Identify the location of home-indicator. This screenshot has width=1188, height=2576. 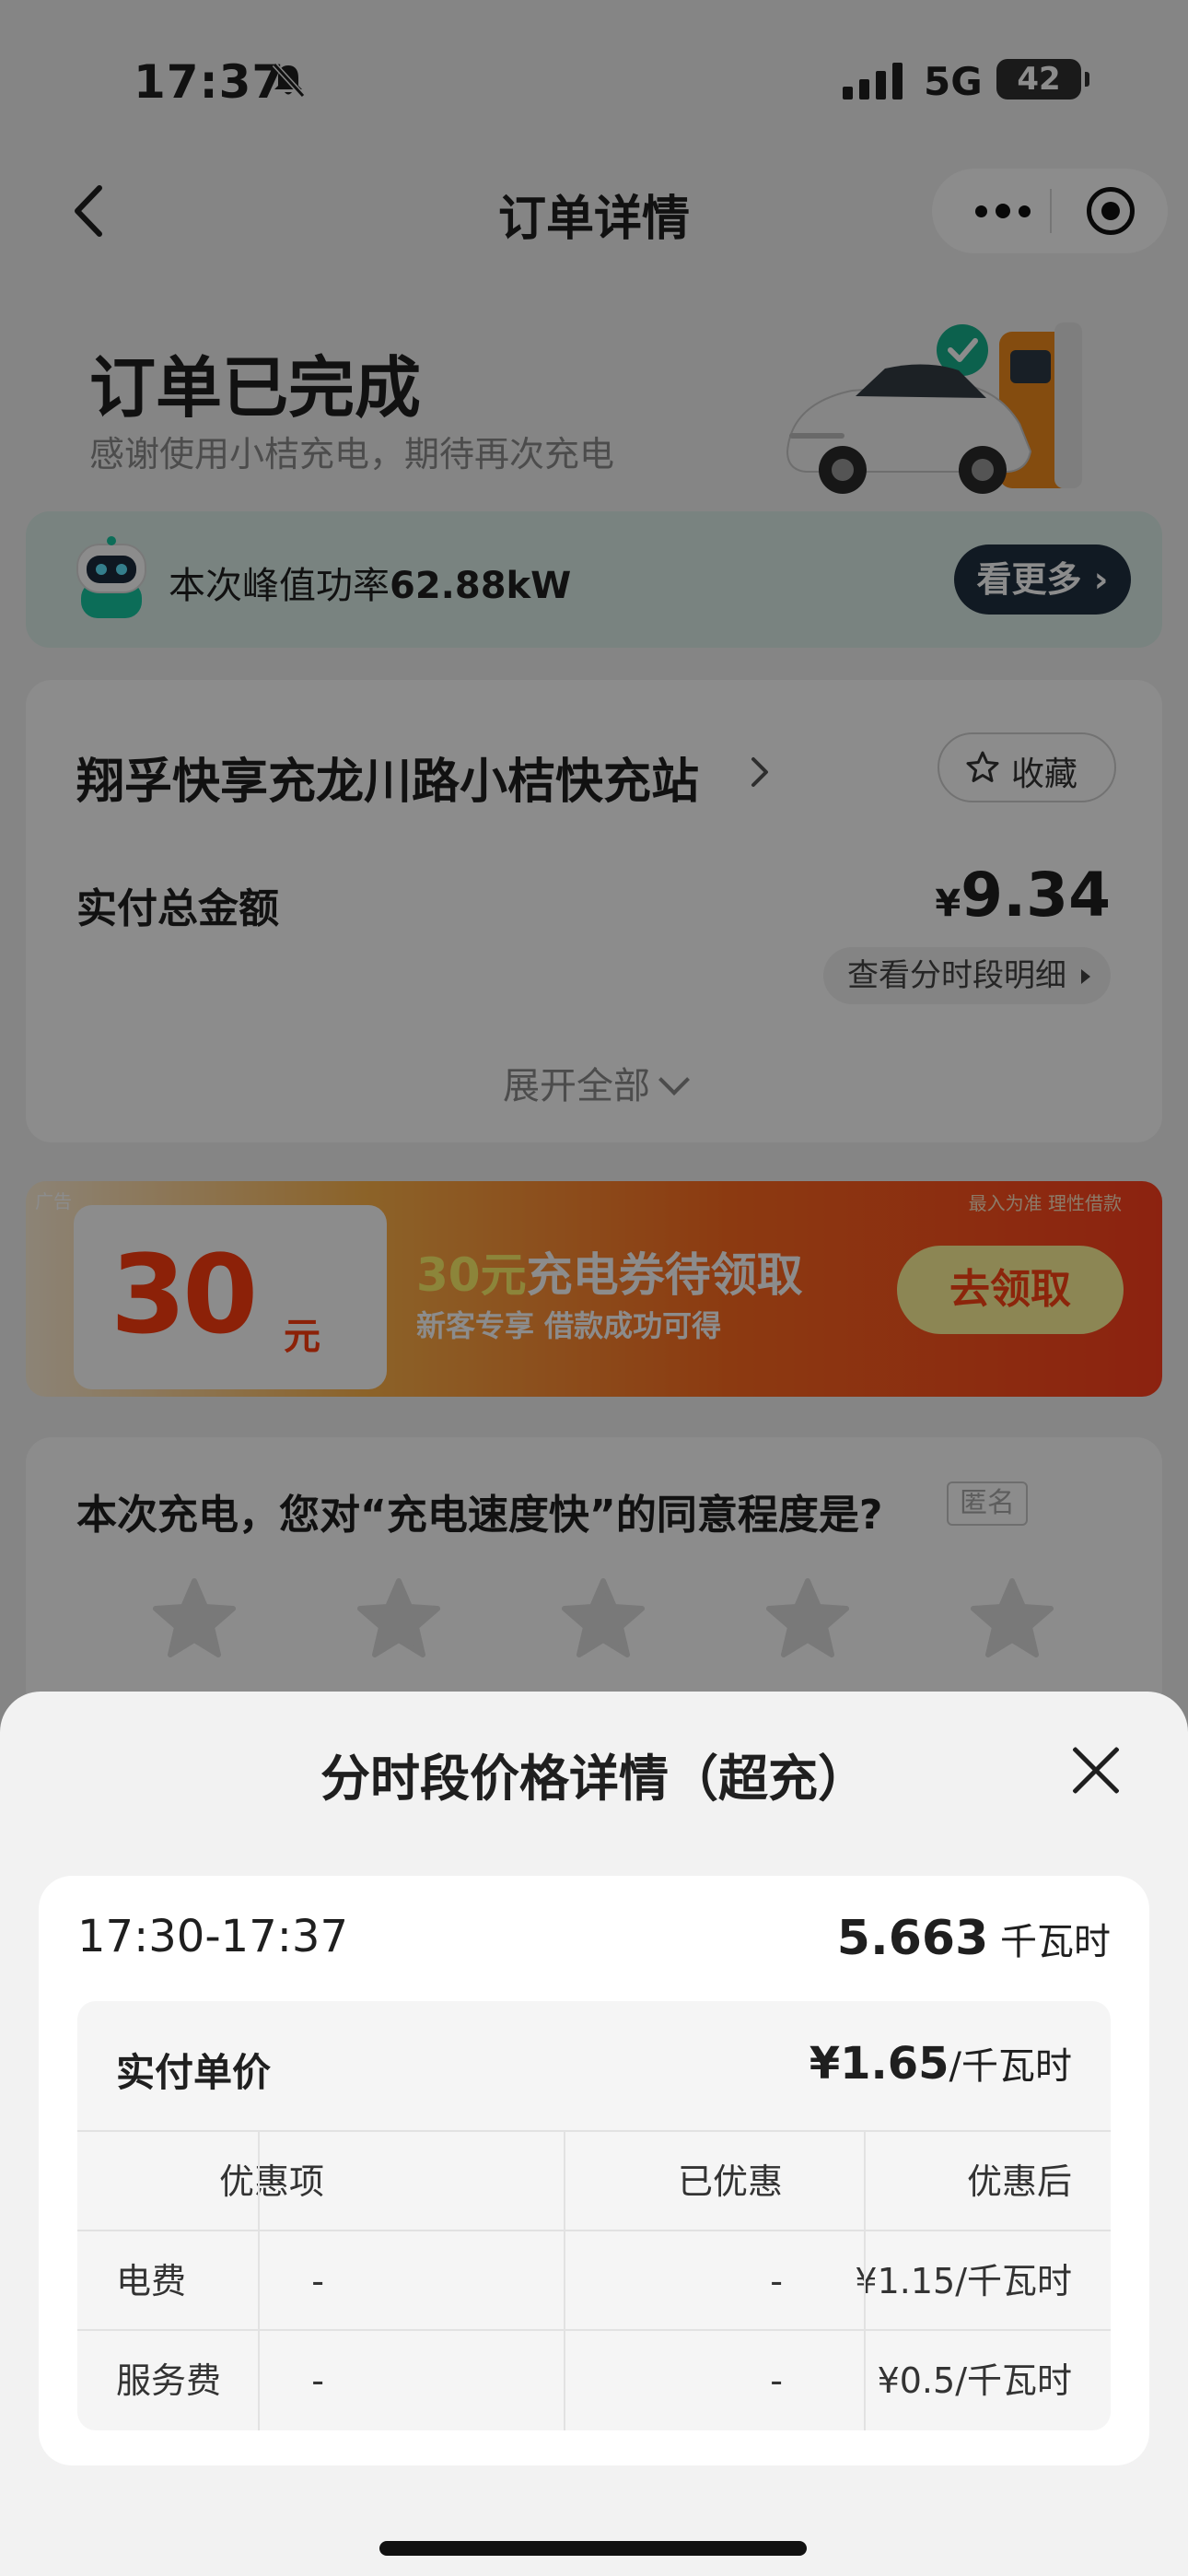
(593, 2548).